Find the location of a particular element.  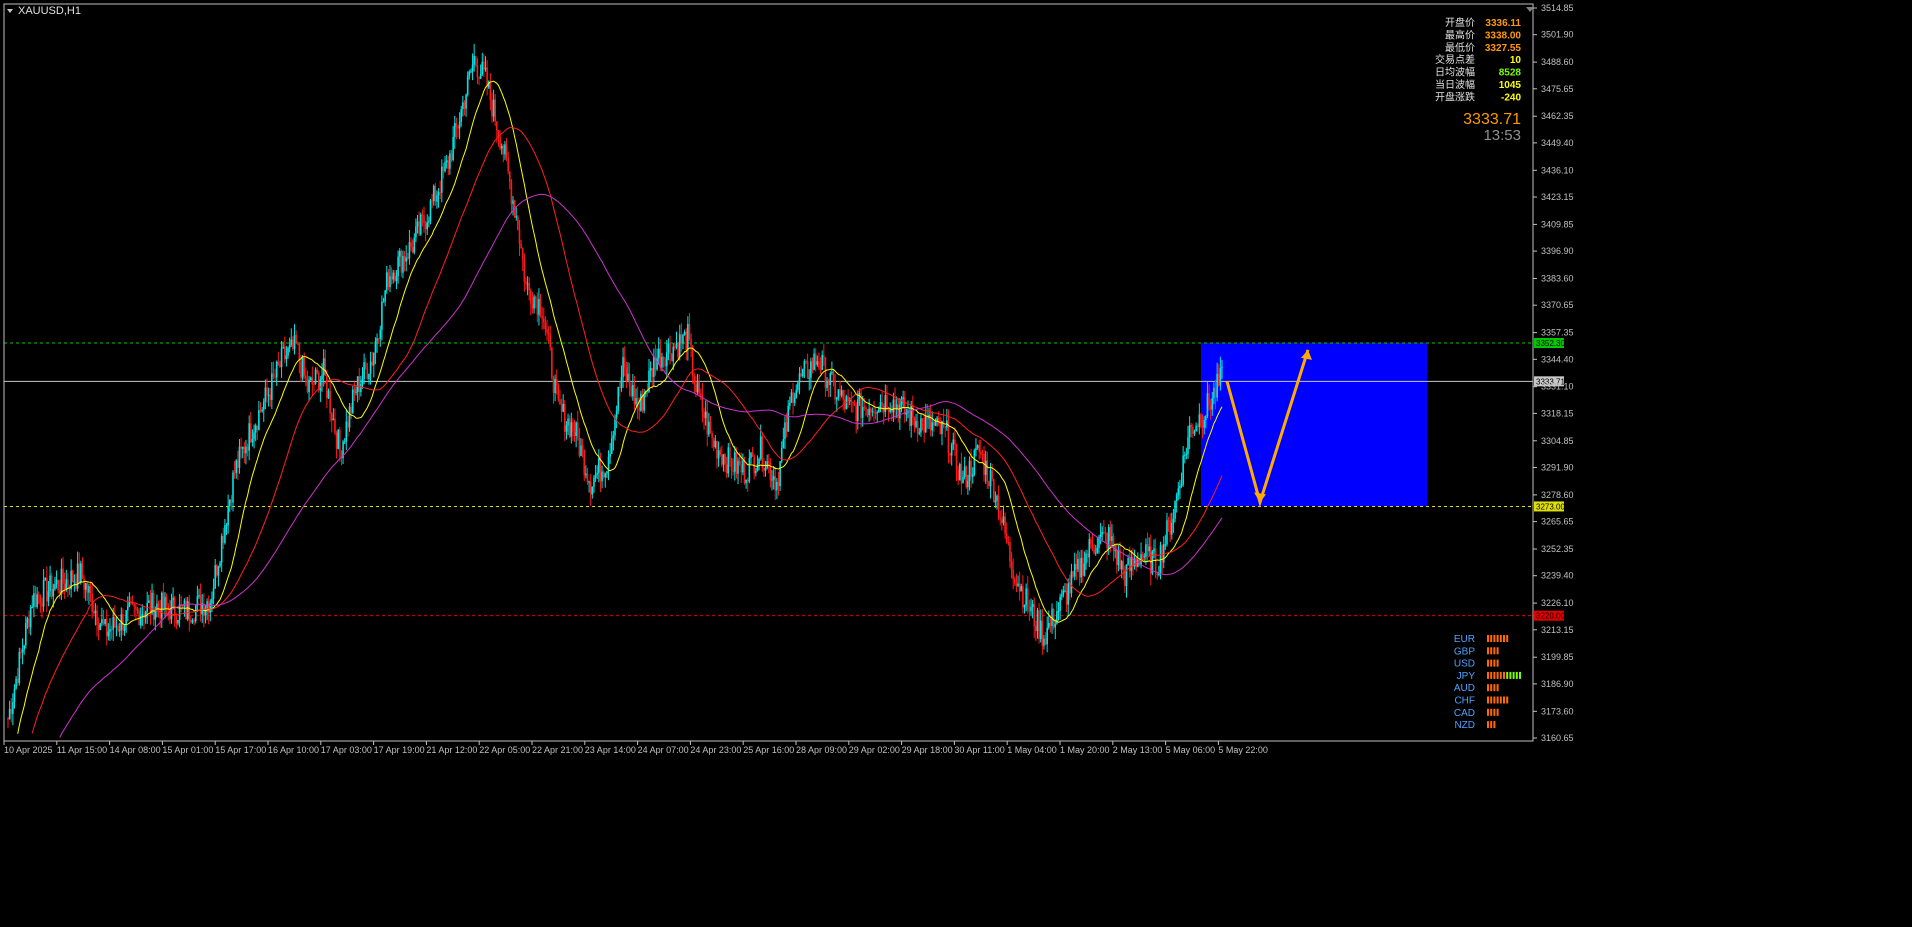

x-tick-label: 29 Apr 02:00 is located at coordinates (874, 750).